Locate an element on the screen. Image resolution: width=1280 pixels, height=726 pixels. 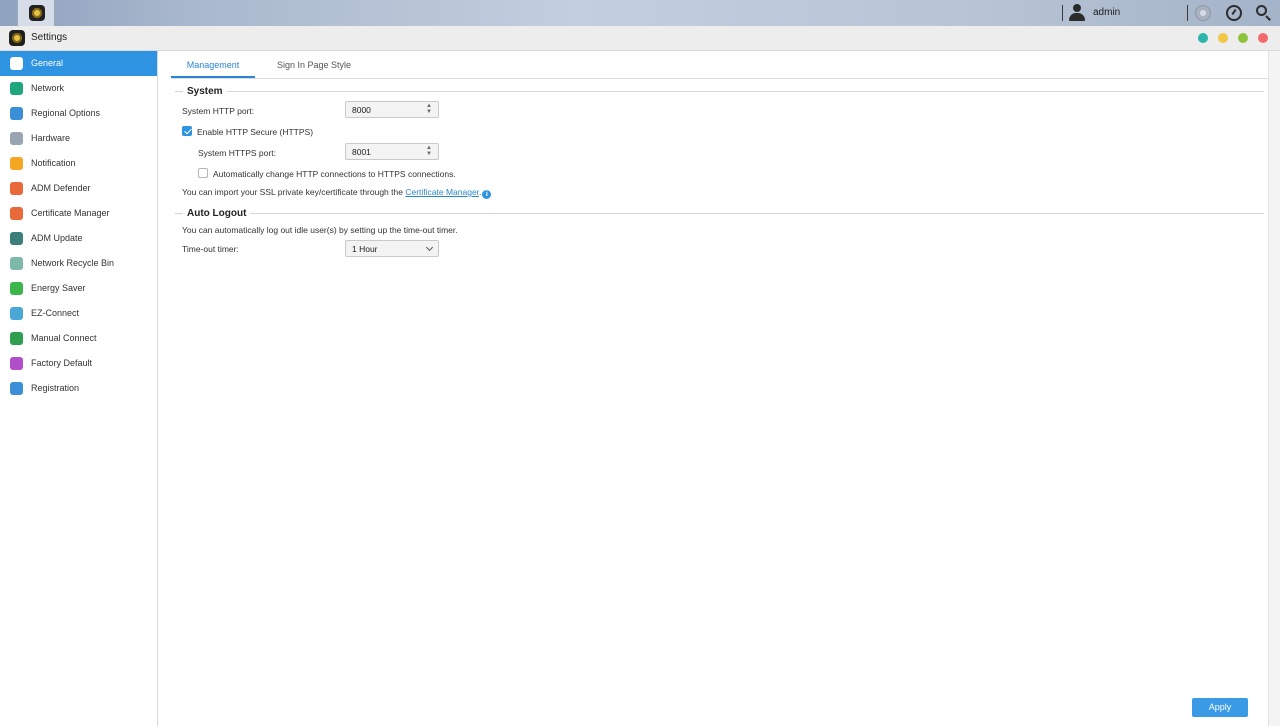
section-title-auto-logout: Auto Logout is located at coordinates (217, 213).